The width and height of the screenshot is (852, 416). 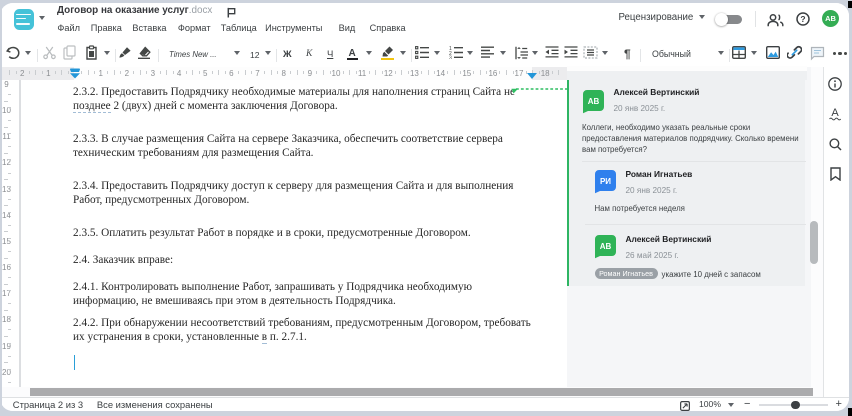 What do you see at coordinates (450, 58) in the screenshot?
I see `svg-text: 3` at bounding box center [450, 58].